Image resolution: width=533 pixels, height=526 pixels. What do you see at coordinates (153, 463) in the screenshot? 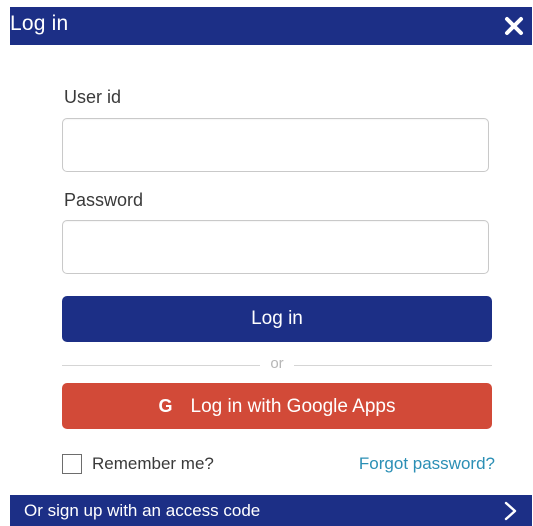
I see `remember-me-label: Remember me?` at bounding box center [153, 463].